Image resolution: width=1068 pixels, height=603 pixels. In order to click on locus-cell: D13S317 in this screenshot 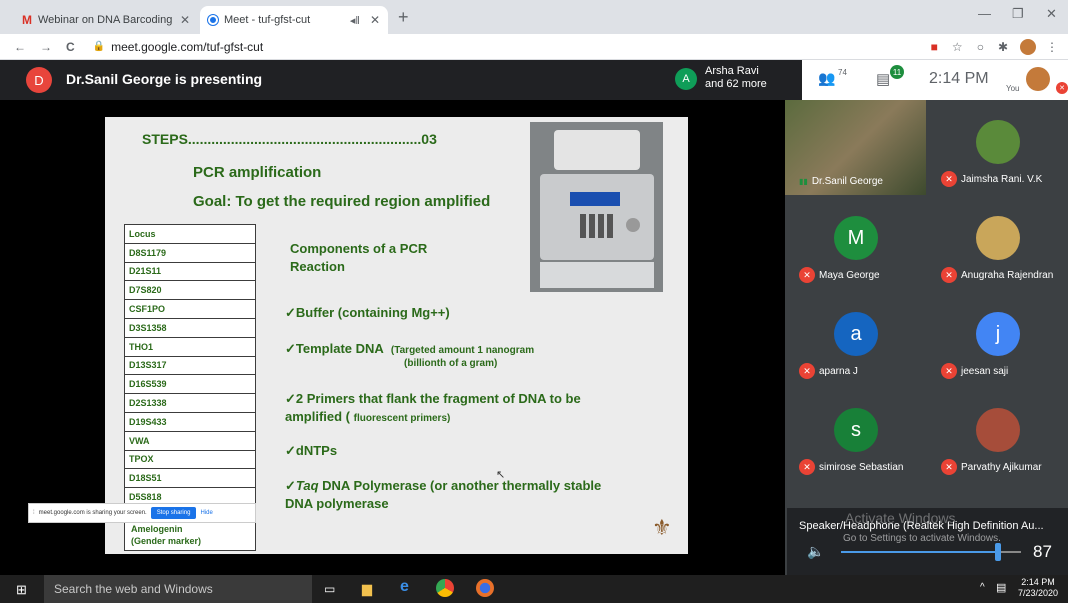, I will do `click(190, 365)`.